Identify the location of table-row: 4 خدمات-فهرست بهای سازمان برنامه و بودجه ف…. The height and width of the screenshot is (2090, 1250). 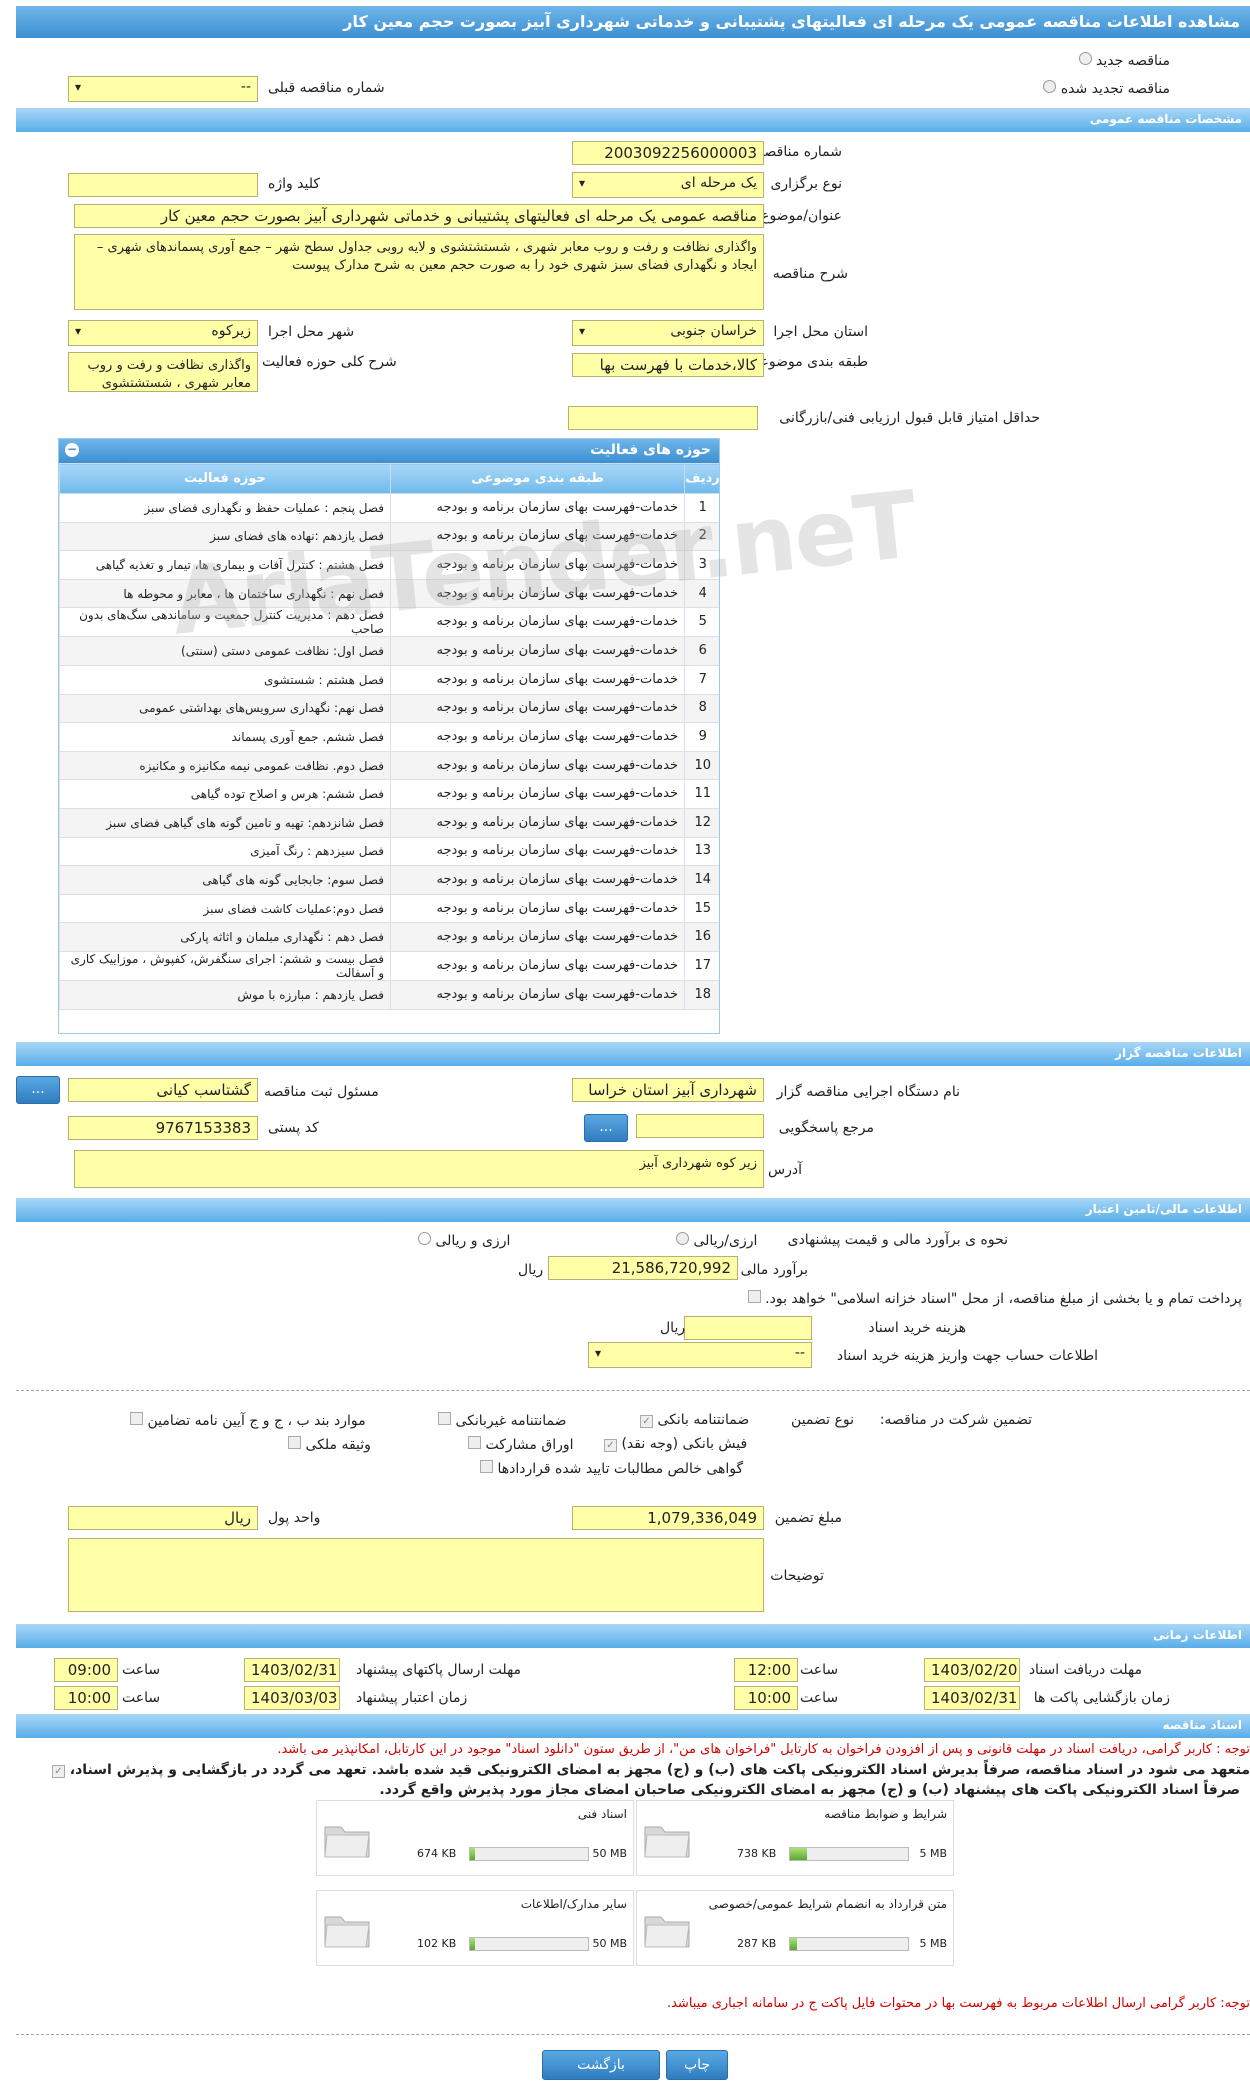
(389, 594).